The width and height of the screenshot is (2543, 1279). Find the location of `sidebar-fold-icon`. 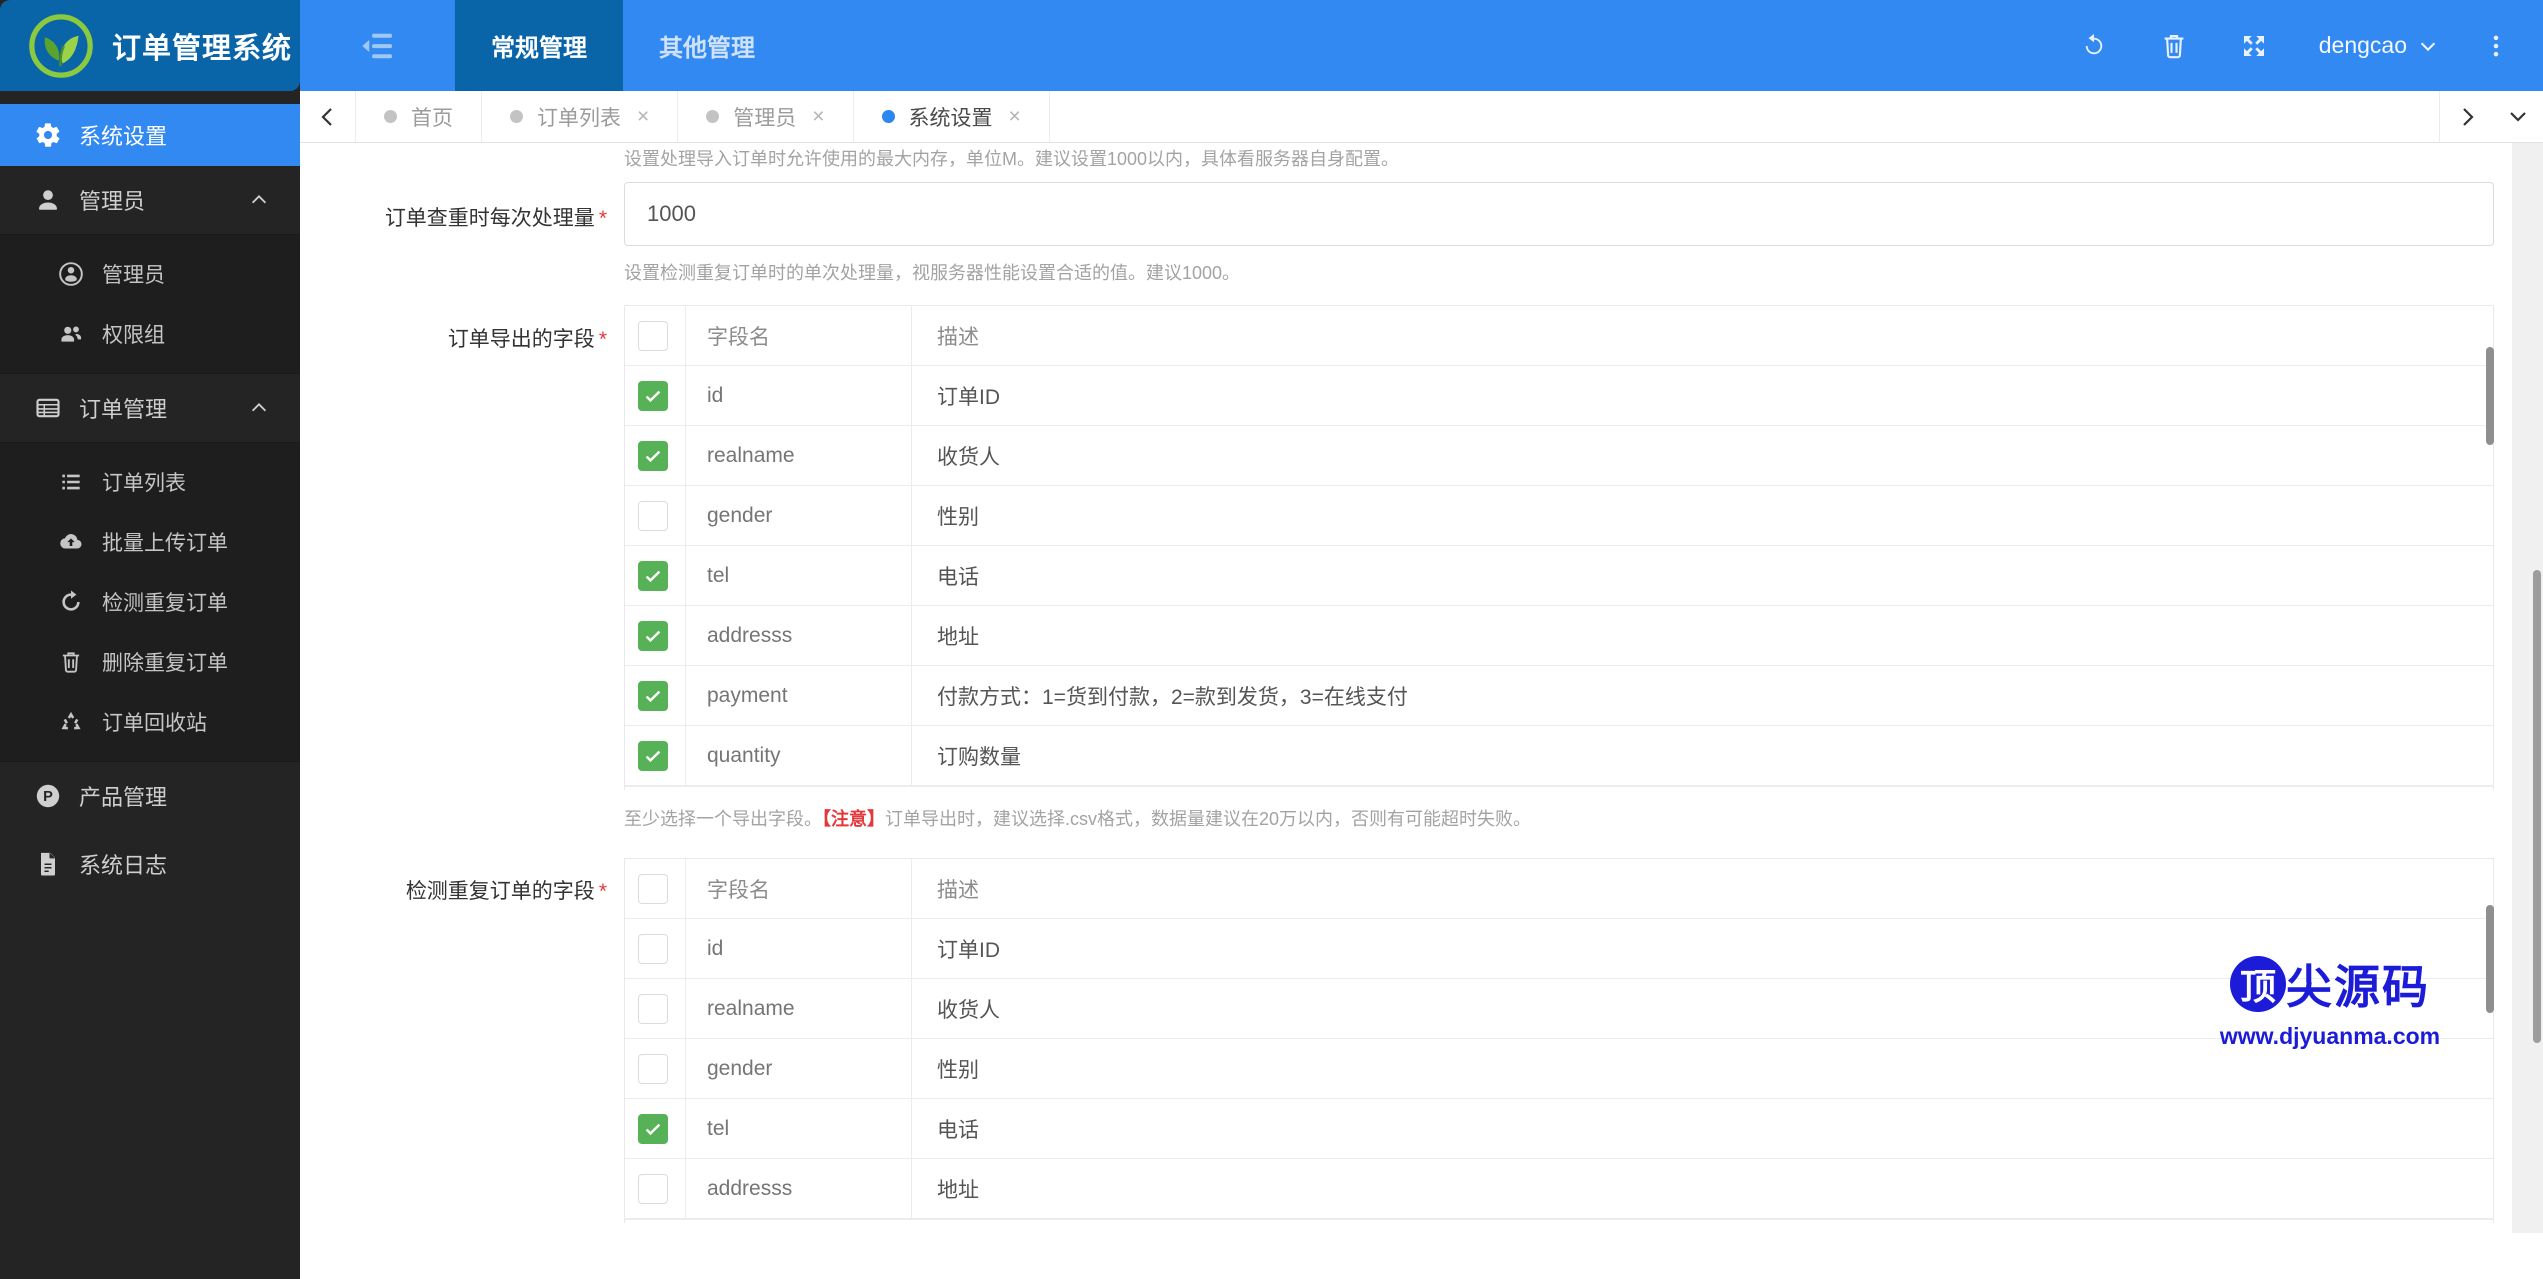

sidebar-fold-icon is located at coordinates (377, 45).